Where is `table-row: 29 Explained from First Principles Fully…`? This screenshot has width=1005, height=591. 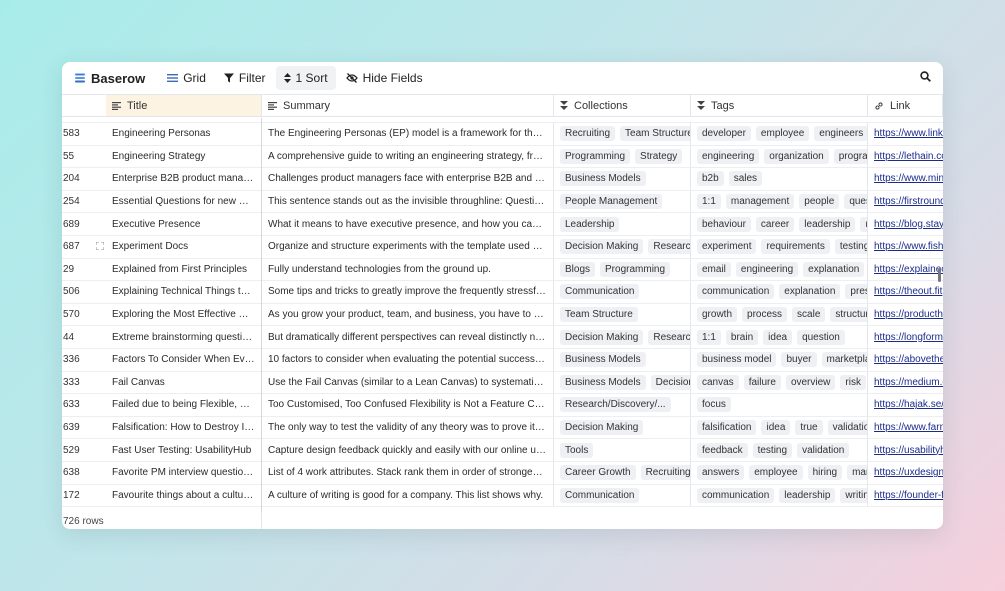
table-row: 29 Explained from First Principles Fully… is located at coordinates (502, 270).